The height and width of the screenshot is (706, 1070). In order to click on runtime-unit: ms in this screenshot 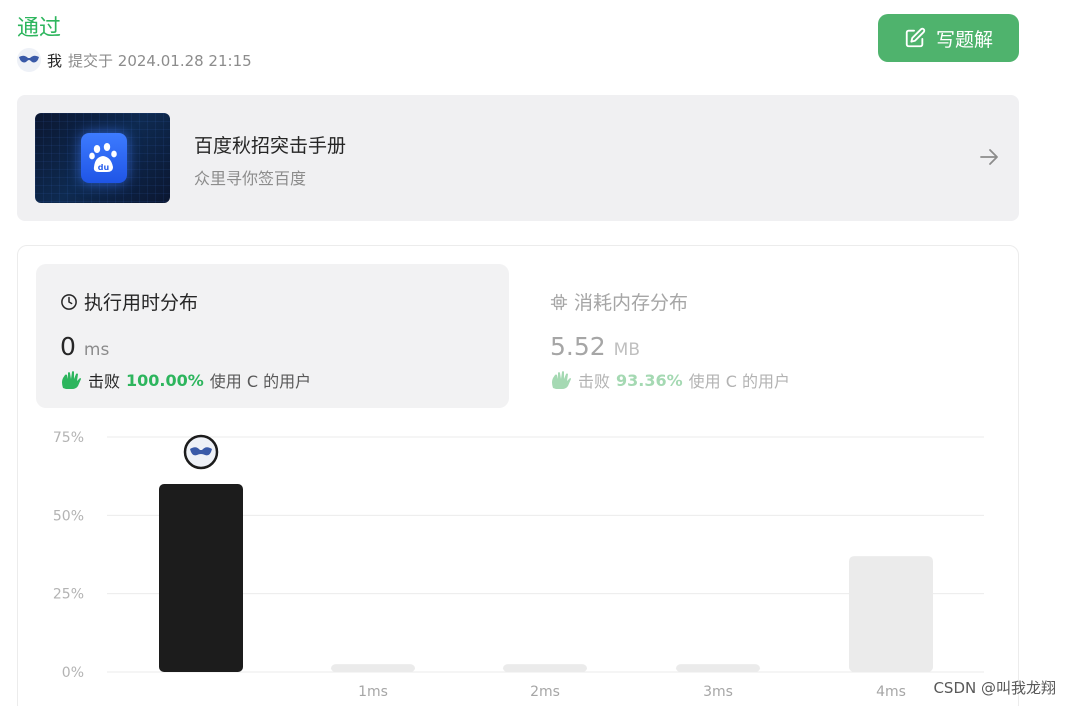, I will do `click(96, 350)`.